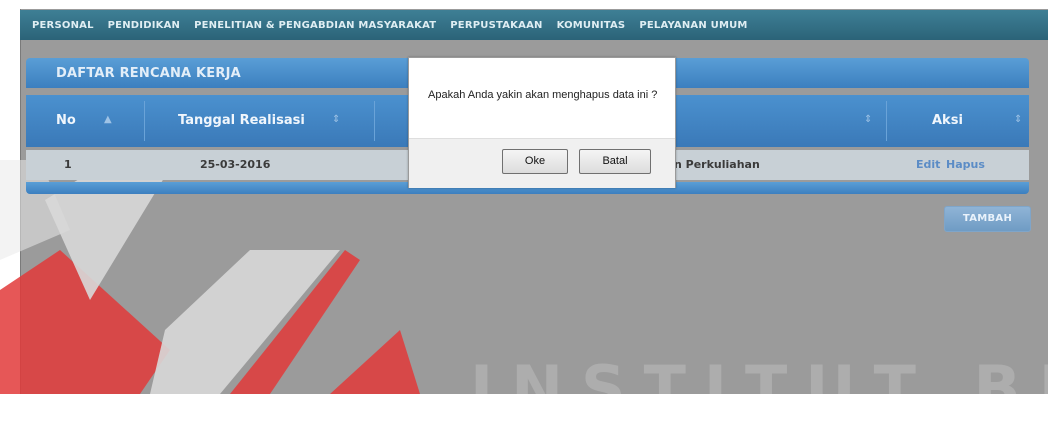  I want to click on ok-button: Oke, so click(535, 161).